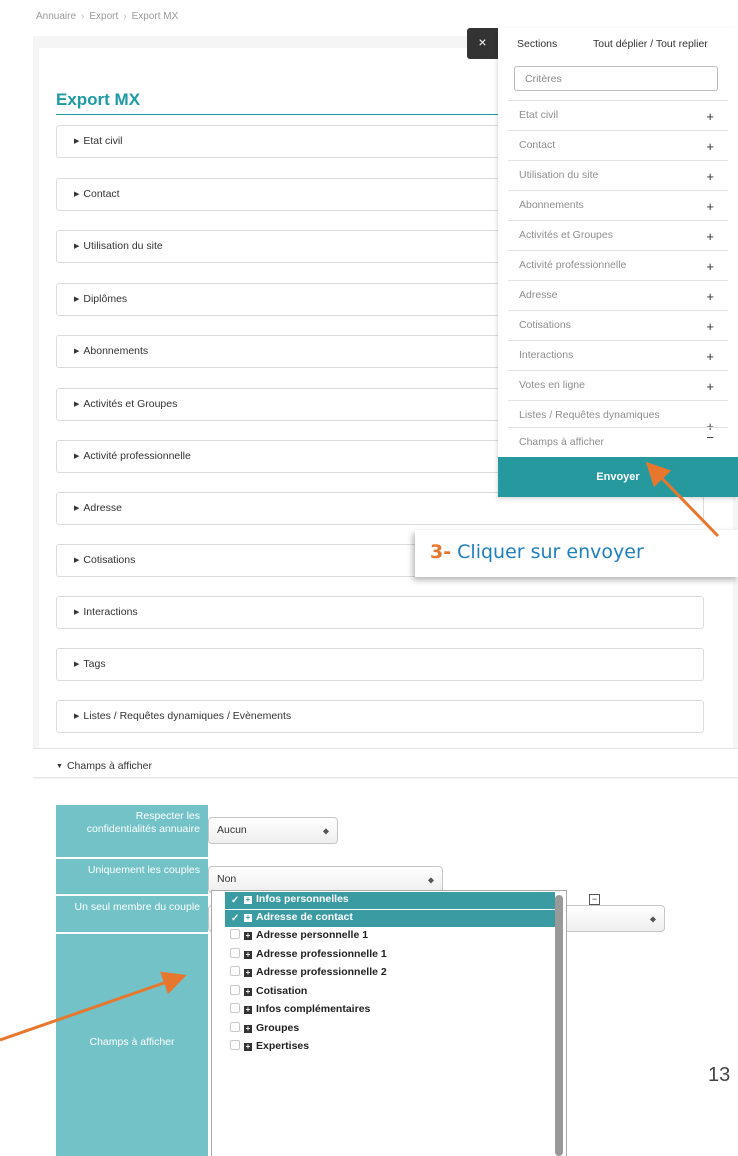  I want to click on panel-item-listes-requetes: Listes / Requêtes dynamiques +, so click(618, 417).